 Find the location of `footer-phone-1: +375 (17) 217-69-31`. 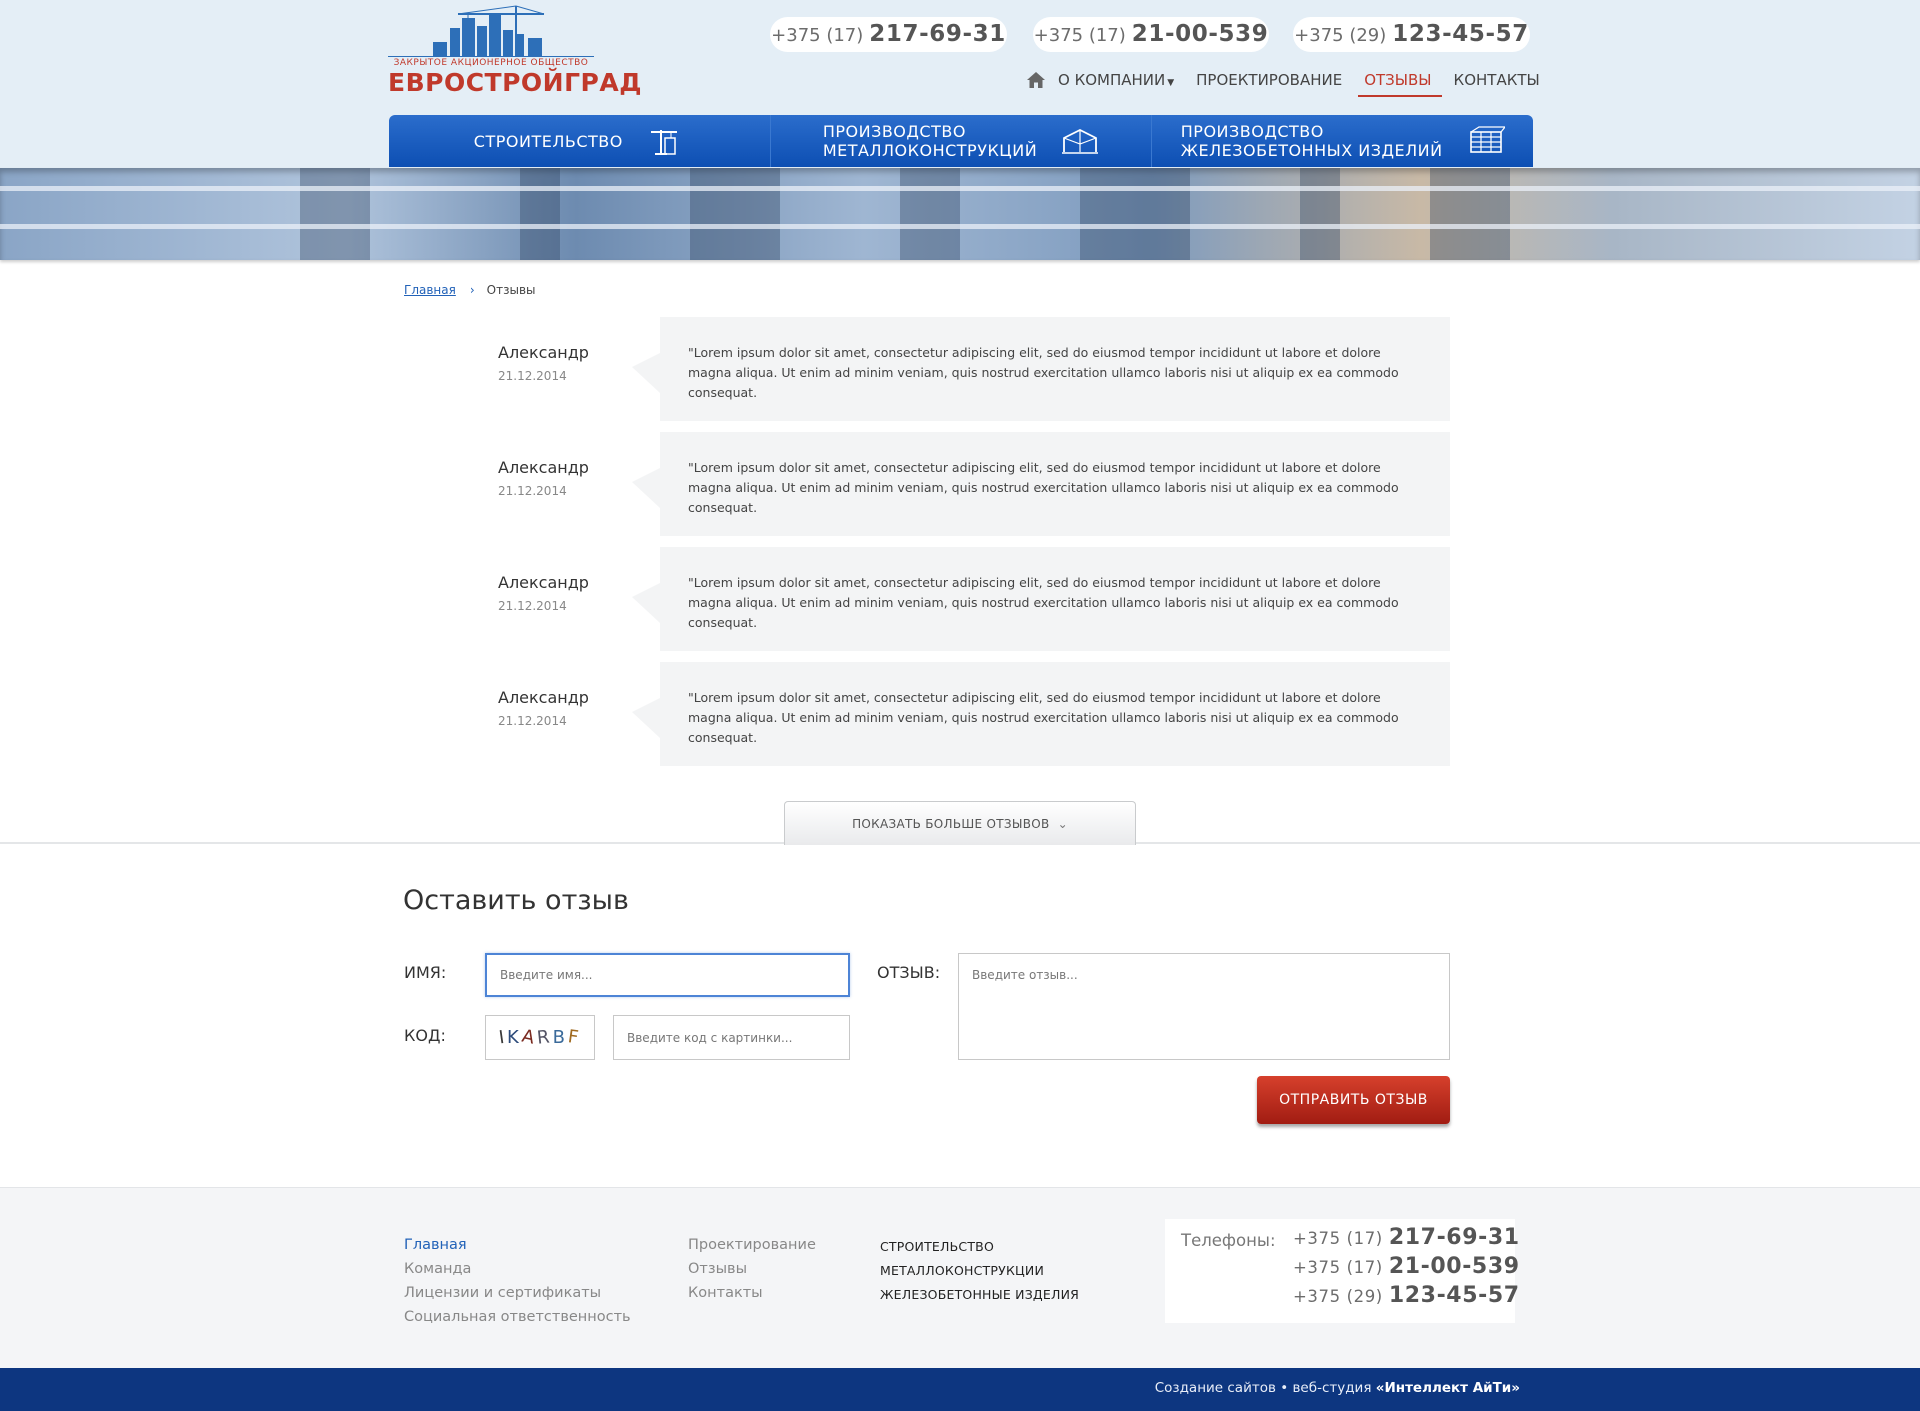

footer-phone-1: +375 (17) 217-69-31 is located at coordinates (1406, 1237).